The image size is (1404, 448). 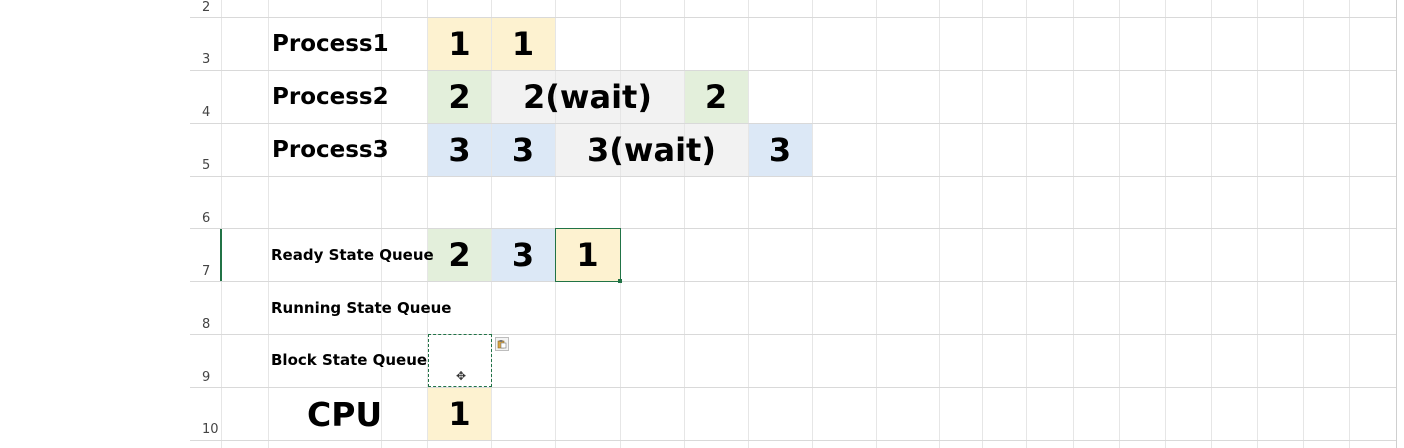 What do you see at coordinates (330, 97) in the screenshot?
I see `process2-label: Process2` at bounding box center [330, 97].